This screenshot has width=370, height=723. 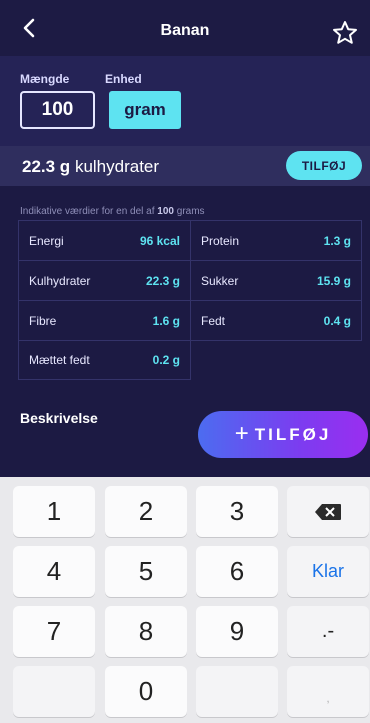 I want to click on table-row: Kulhydrater 22.3 g Sukker 15.9 g, so click(x=190, y=280).